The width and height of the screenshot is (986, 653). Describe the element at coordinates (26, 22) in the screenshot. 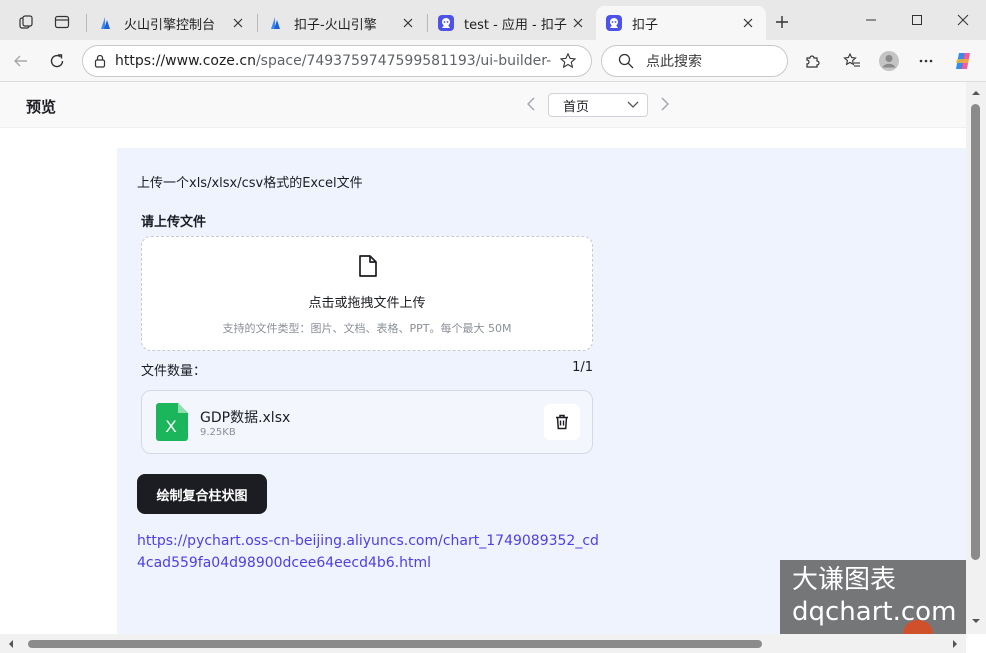

I see `workspaces-icon` at that location.